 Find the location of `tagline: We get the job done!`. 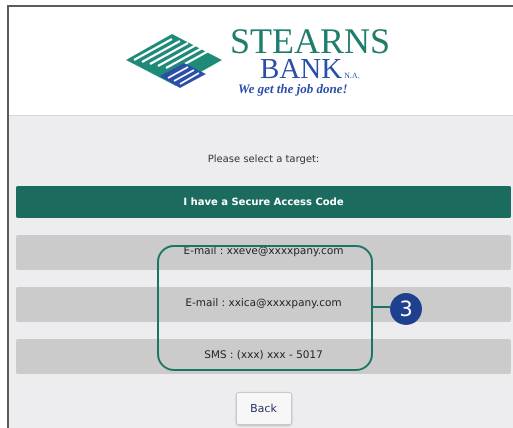

tagline: We get the job done! is located at coordinates (293, 89).